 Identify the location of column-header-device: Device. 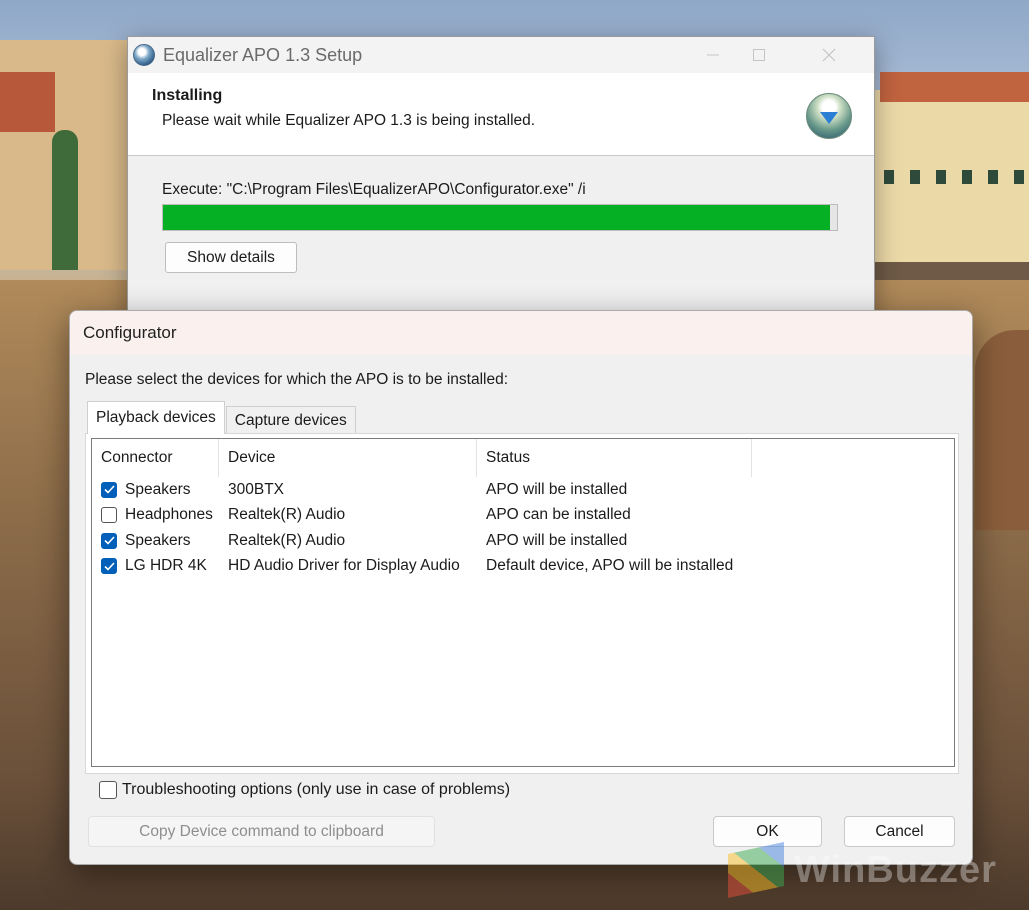
(348, 458).